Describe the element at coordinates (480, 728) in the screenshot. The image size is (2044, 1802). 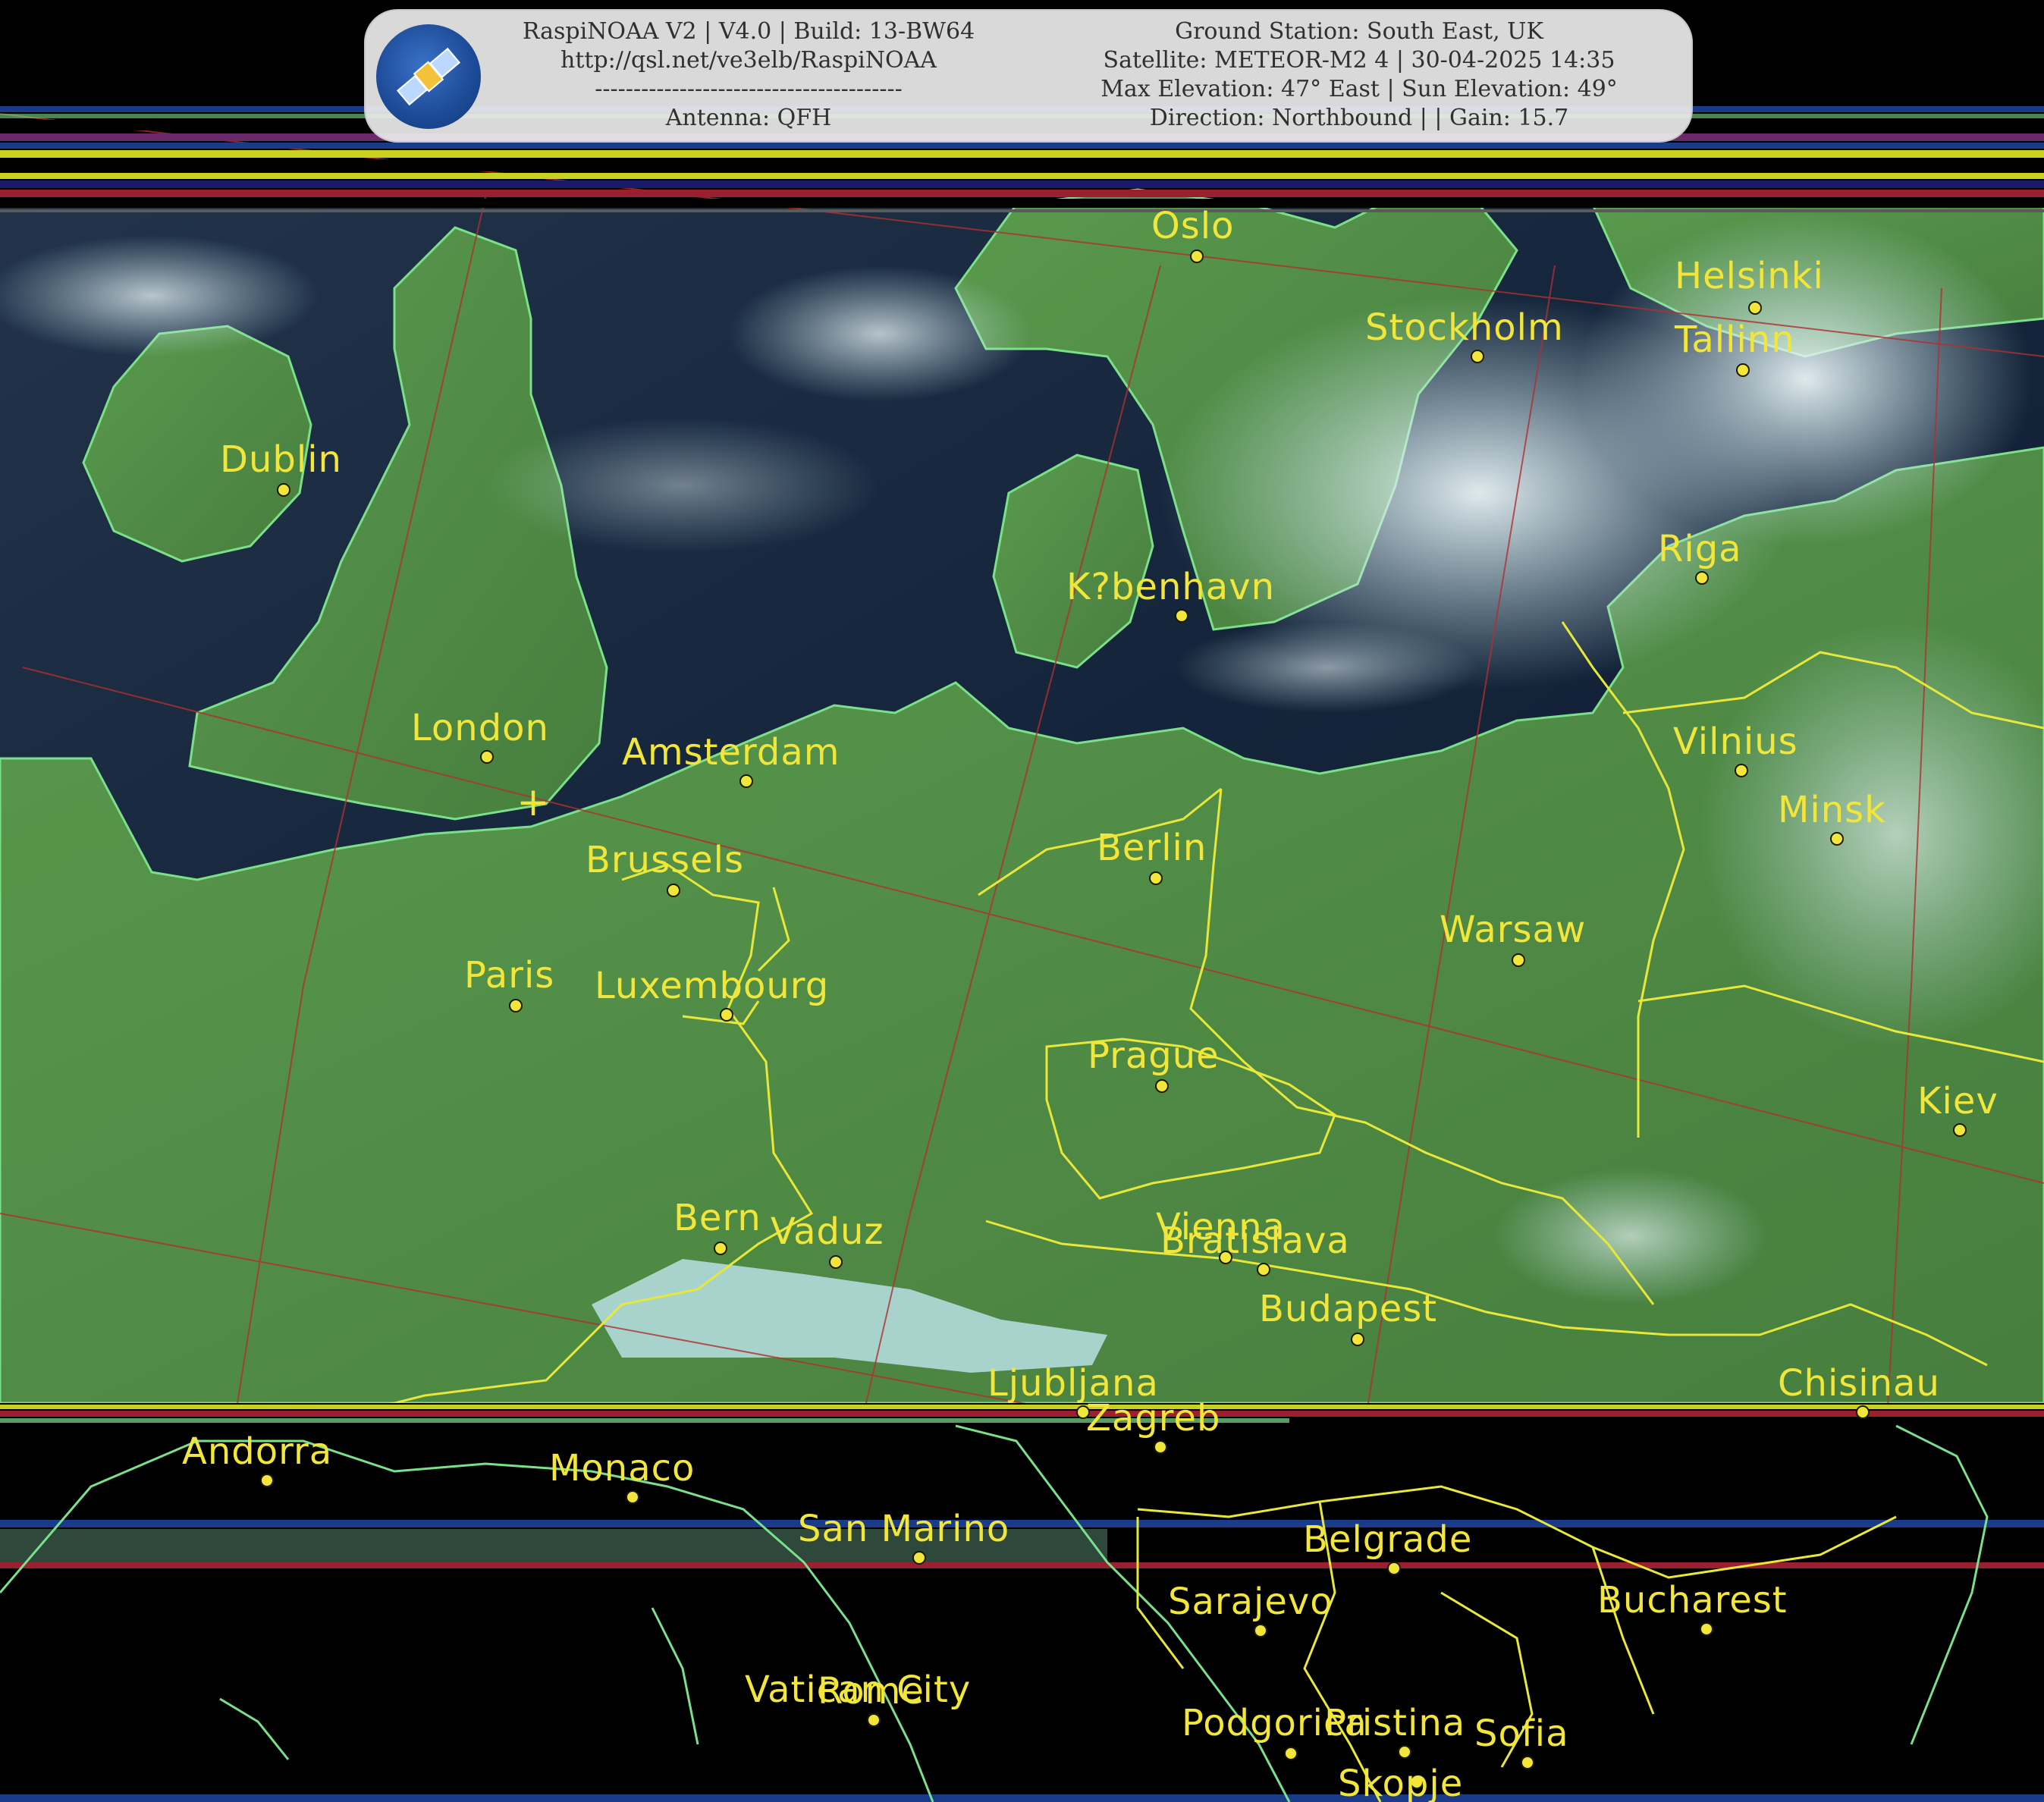
I see `city-label: London` at that location.